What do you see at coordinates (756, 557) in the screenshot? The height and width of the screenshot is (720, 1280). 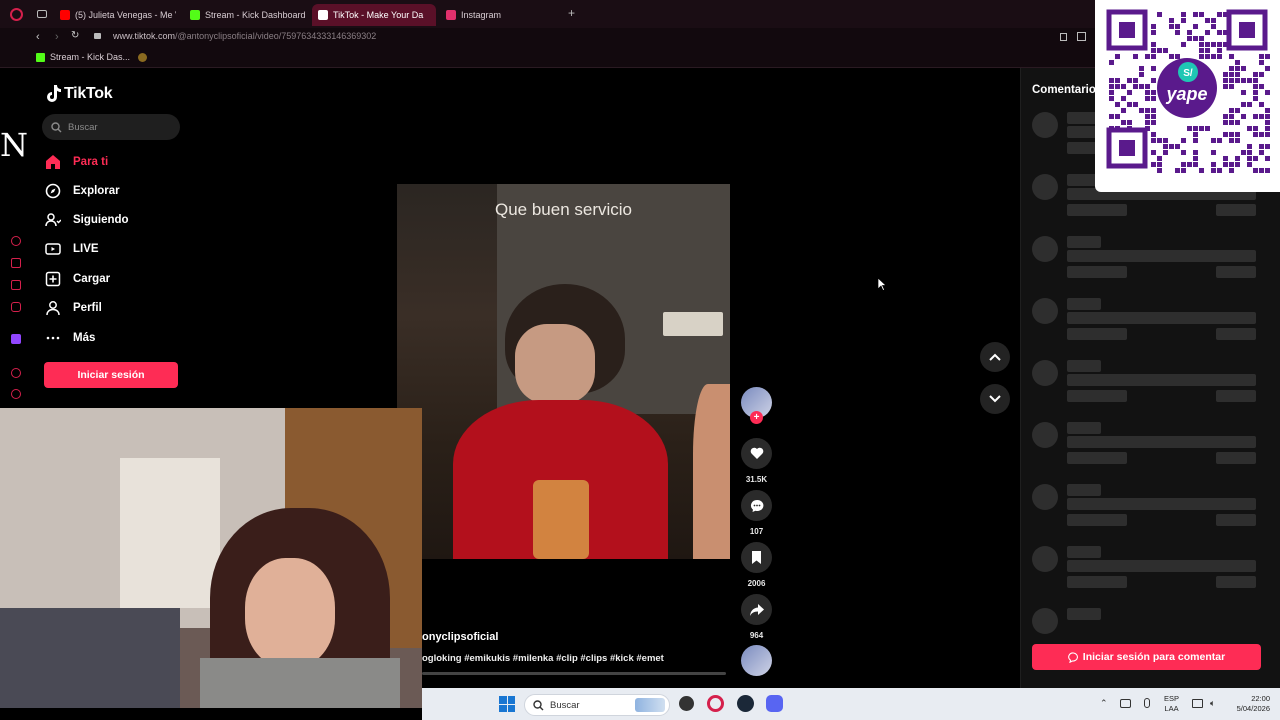 I see `bookmark-icon` at bounding box center [756, 557].